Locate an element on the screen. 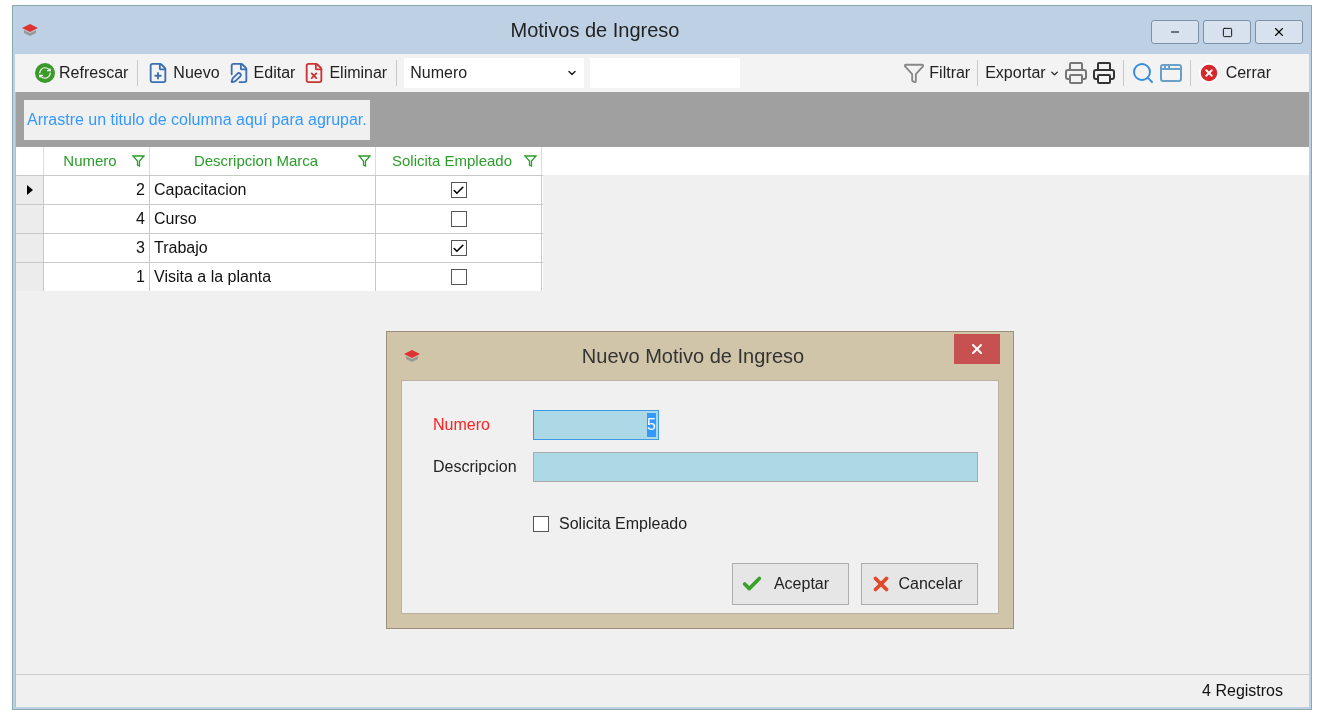 Image resolution: width=1320 pixels, height=715 pixels. checkbox-label: Solicita Empleado is located at coordinates (623, 524).